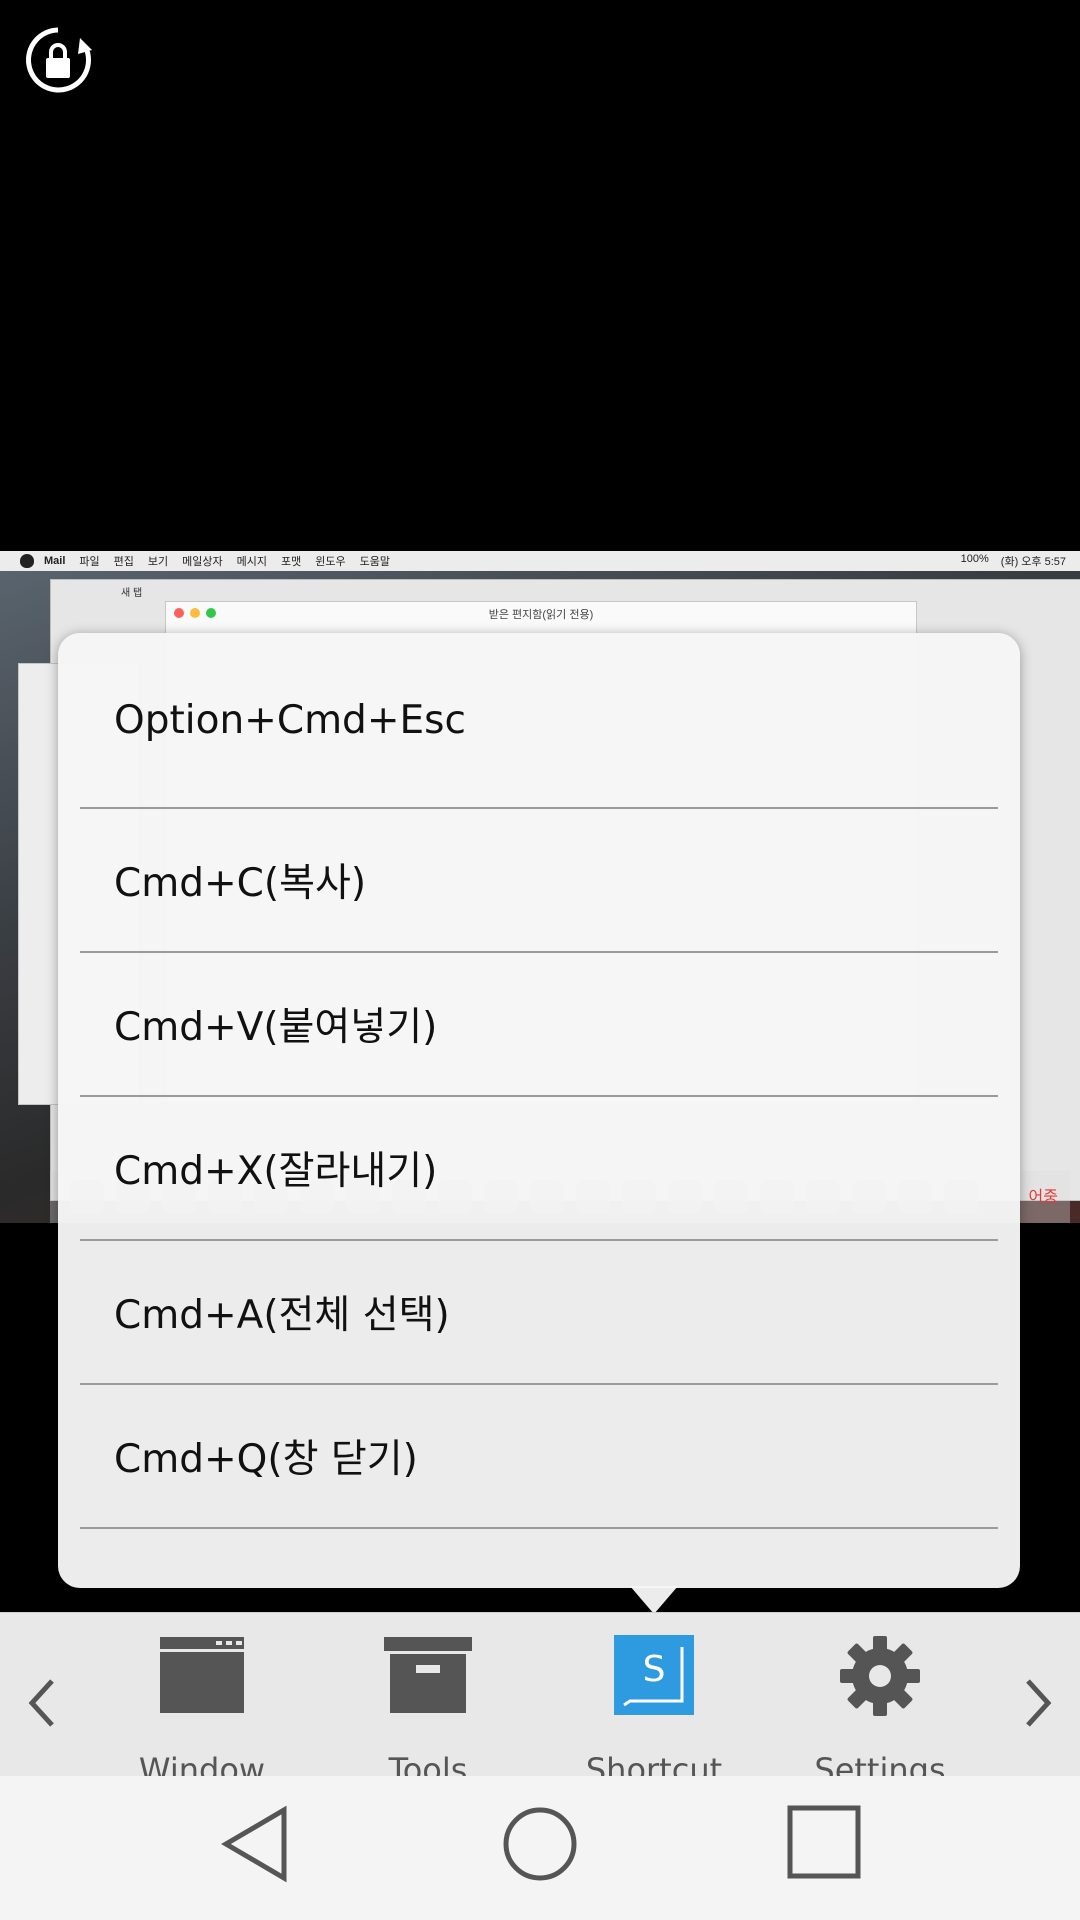  I want to click on menubar-menu: 편집, so click(123, 562).